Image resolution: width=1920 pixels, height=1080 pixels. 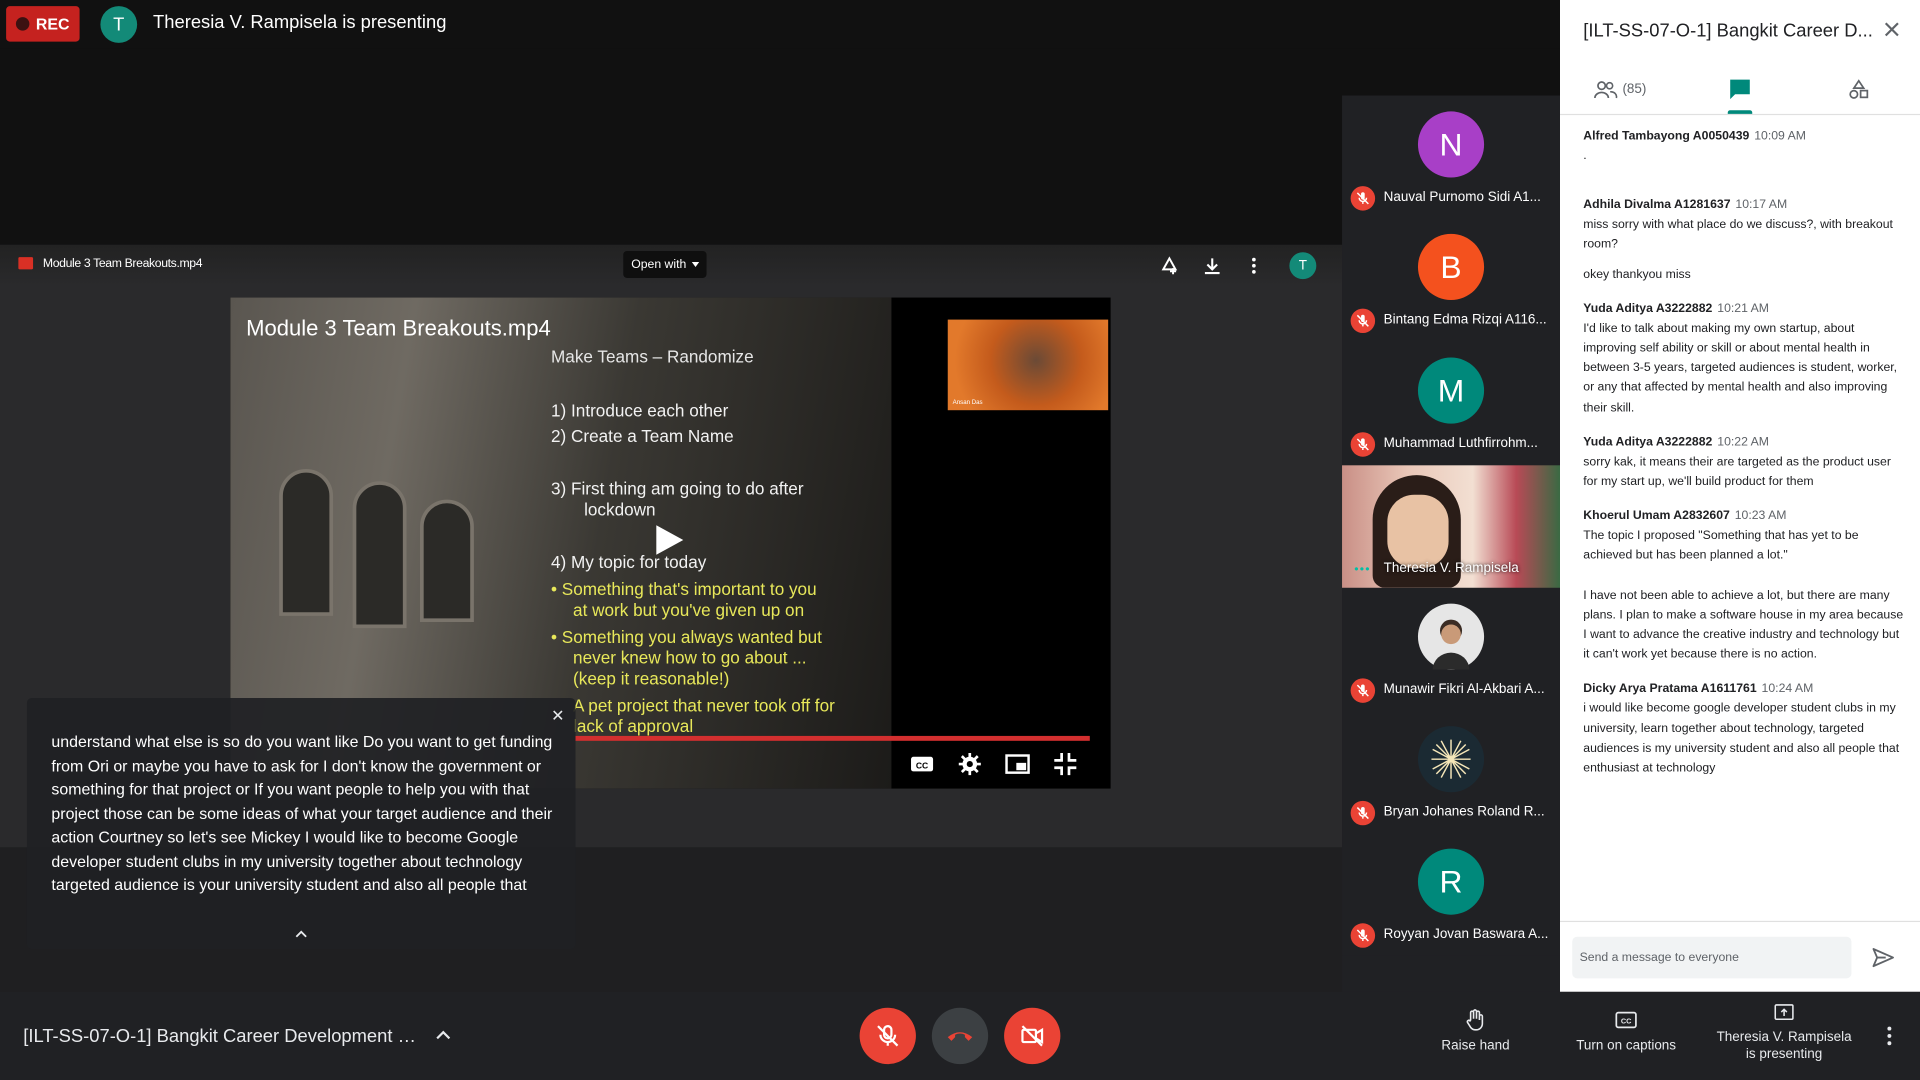 What do you see at coordinates (1634, 89) in the screenshot?
I see `people-count: (85)` at bounding box center [1634, 89].